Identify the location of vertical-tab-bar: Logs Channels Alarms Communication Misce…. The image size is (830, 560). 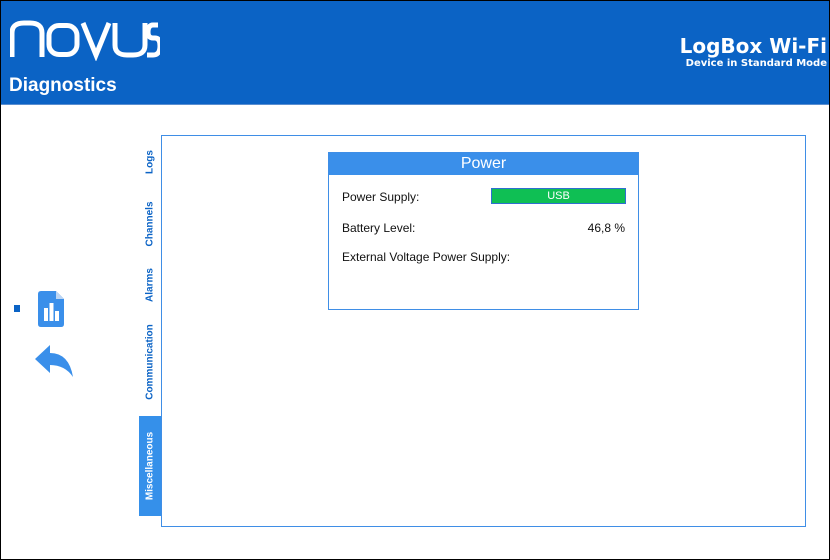
(150, 326).